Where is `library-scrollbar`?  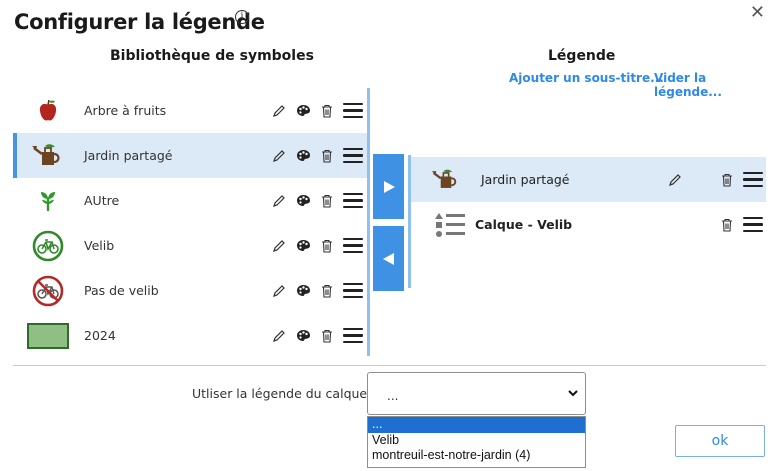 library-scrollbar is located at coordinates (368, 222).